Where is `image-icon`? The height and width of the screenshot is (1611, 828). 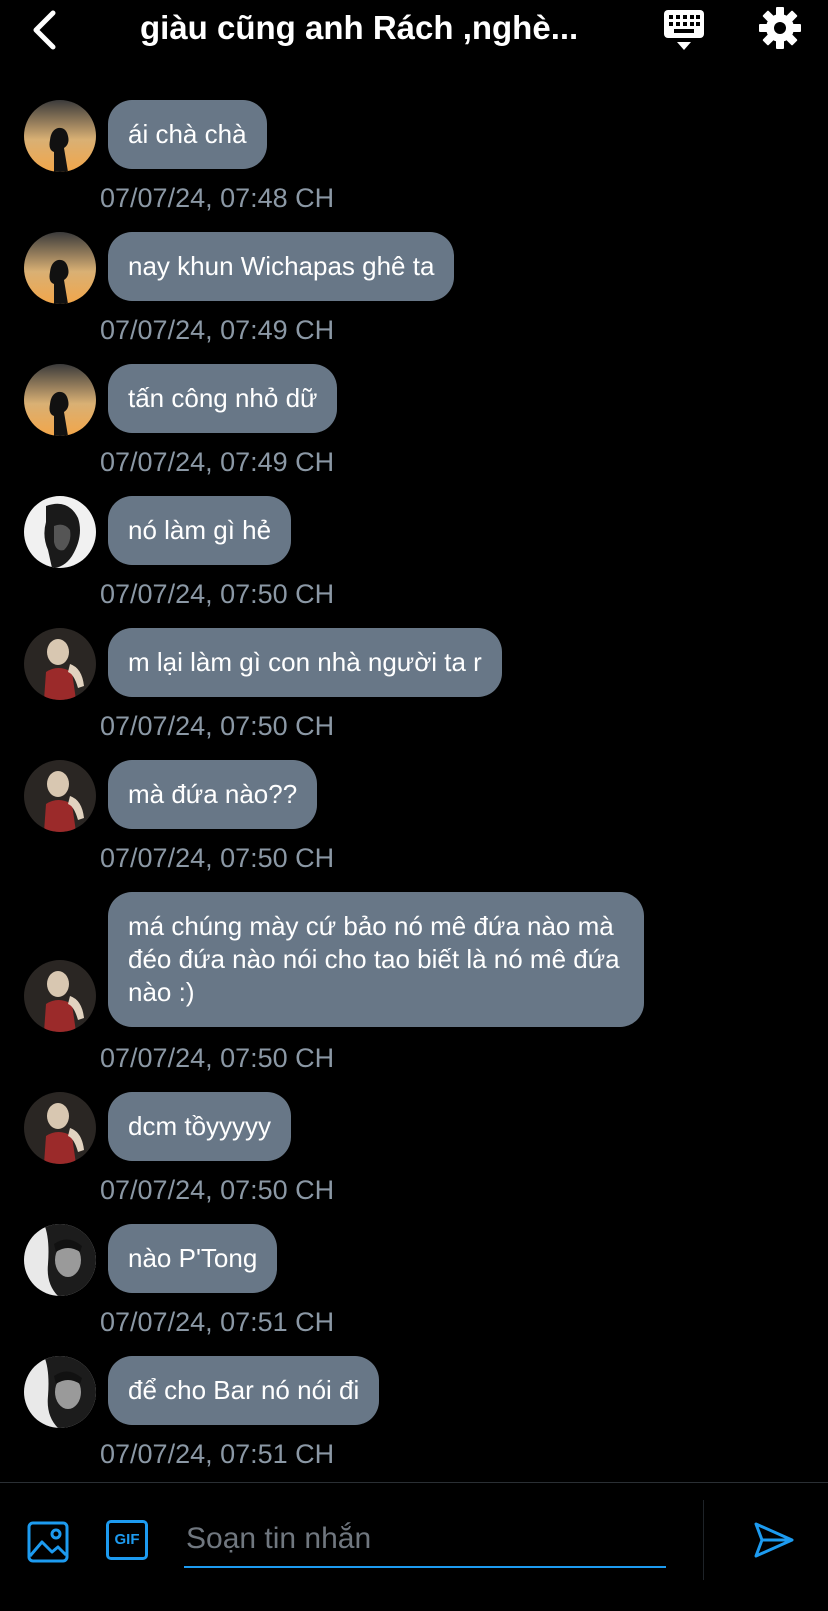 image-icon is located at coordinates (48, 1542).